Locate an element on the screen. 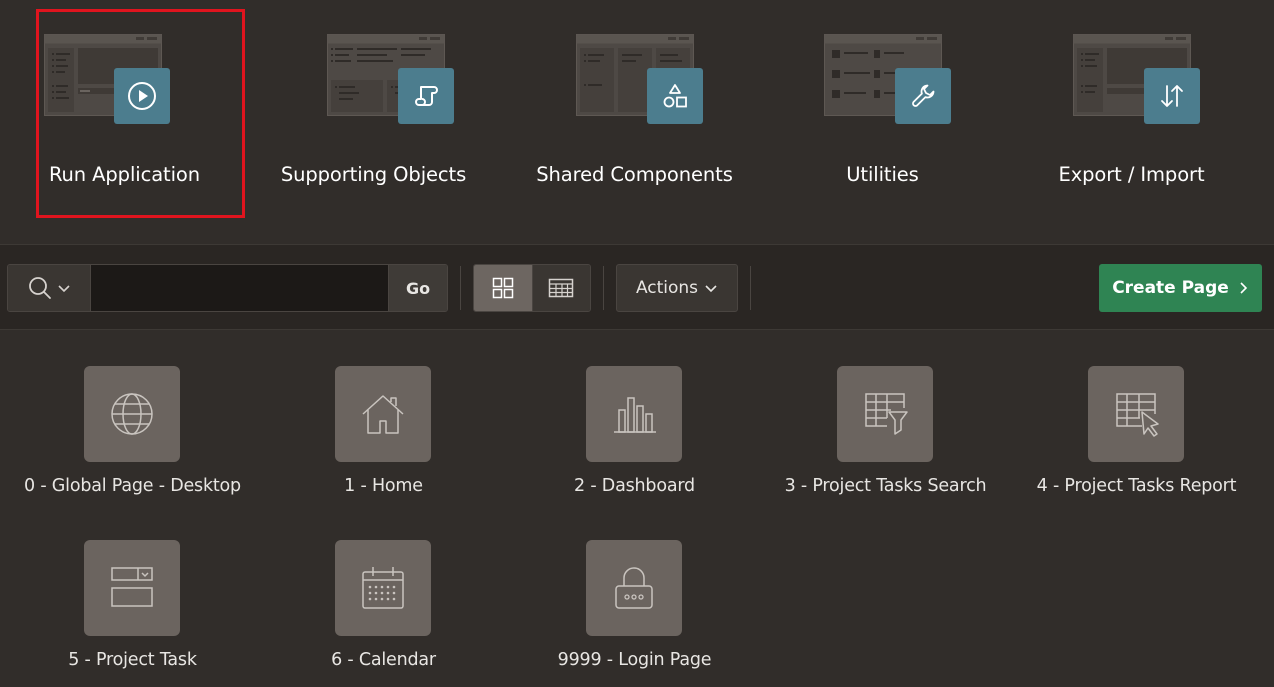 The image size is (1274, 687). shapes-icon is located at coordinates (675, 96).